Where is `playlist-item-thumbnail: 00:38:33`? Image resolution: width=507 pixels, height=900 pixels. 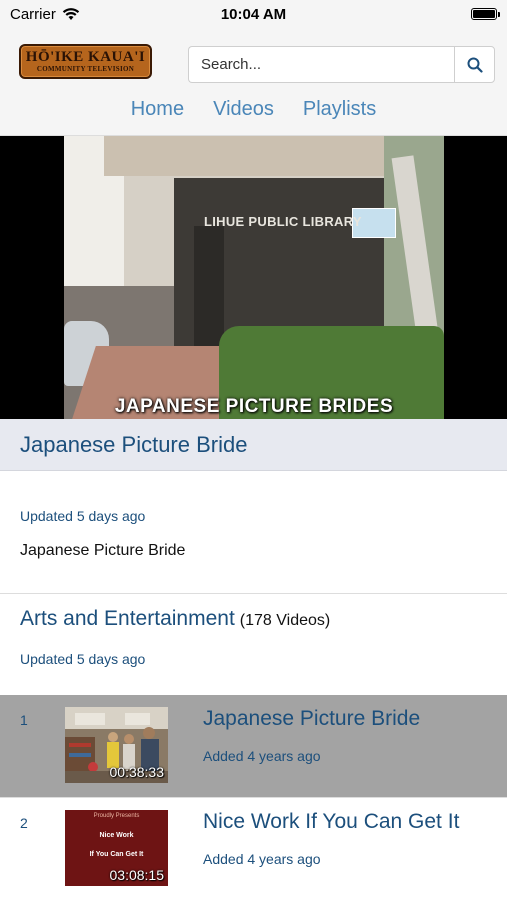
playlist-item-thumbnail: 00:38:33 is located at coordinates (116, 745).